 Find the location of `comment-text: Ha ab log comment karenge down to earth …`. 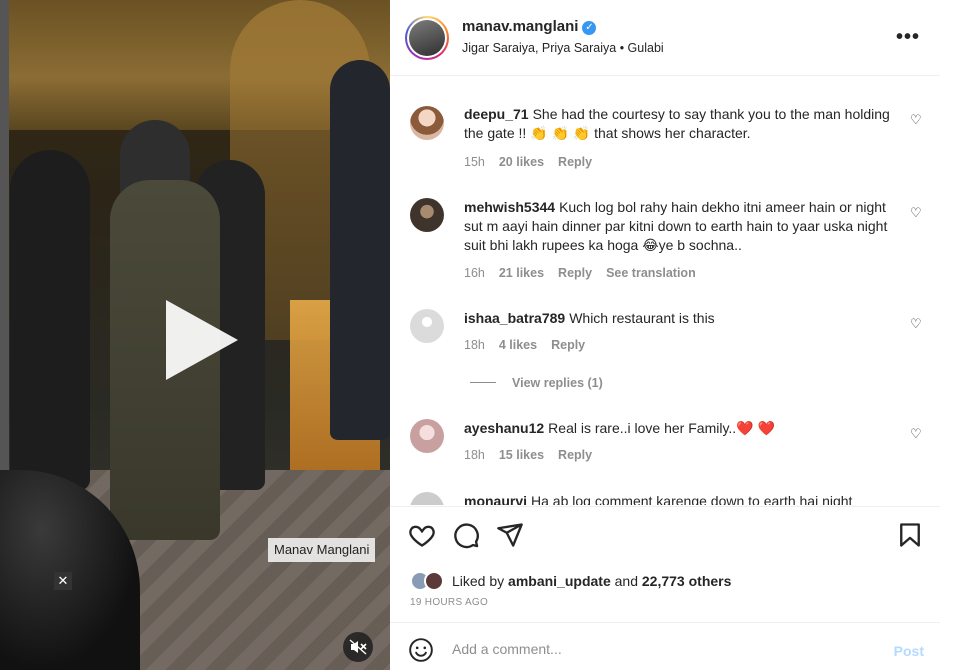

comment-text: Ha ab log comment karenge down to earth … is located at coordinates (692, 499).